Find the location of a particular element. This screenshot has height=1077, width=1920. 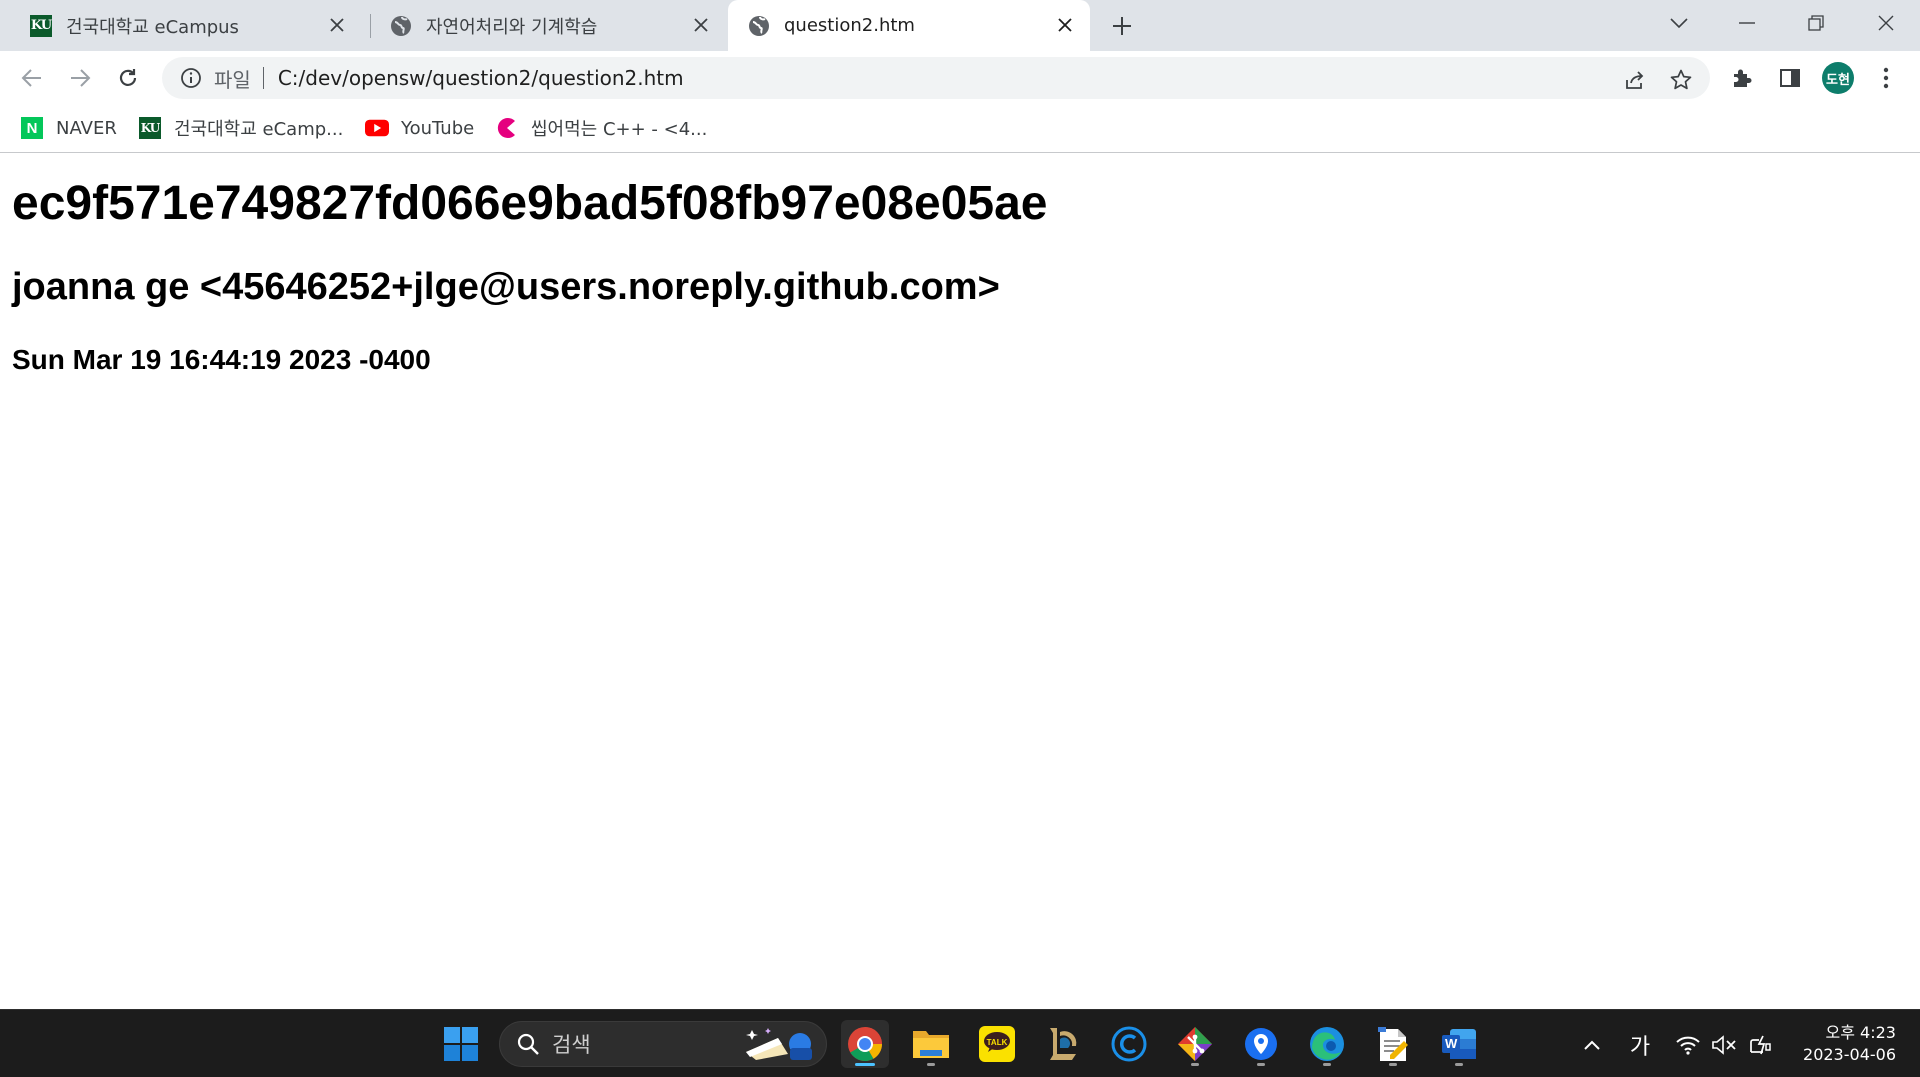

tab-nlp-ml: 자연어처리와 기계학습 is located at coordinates (544, 25).